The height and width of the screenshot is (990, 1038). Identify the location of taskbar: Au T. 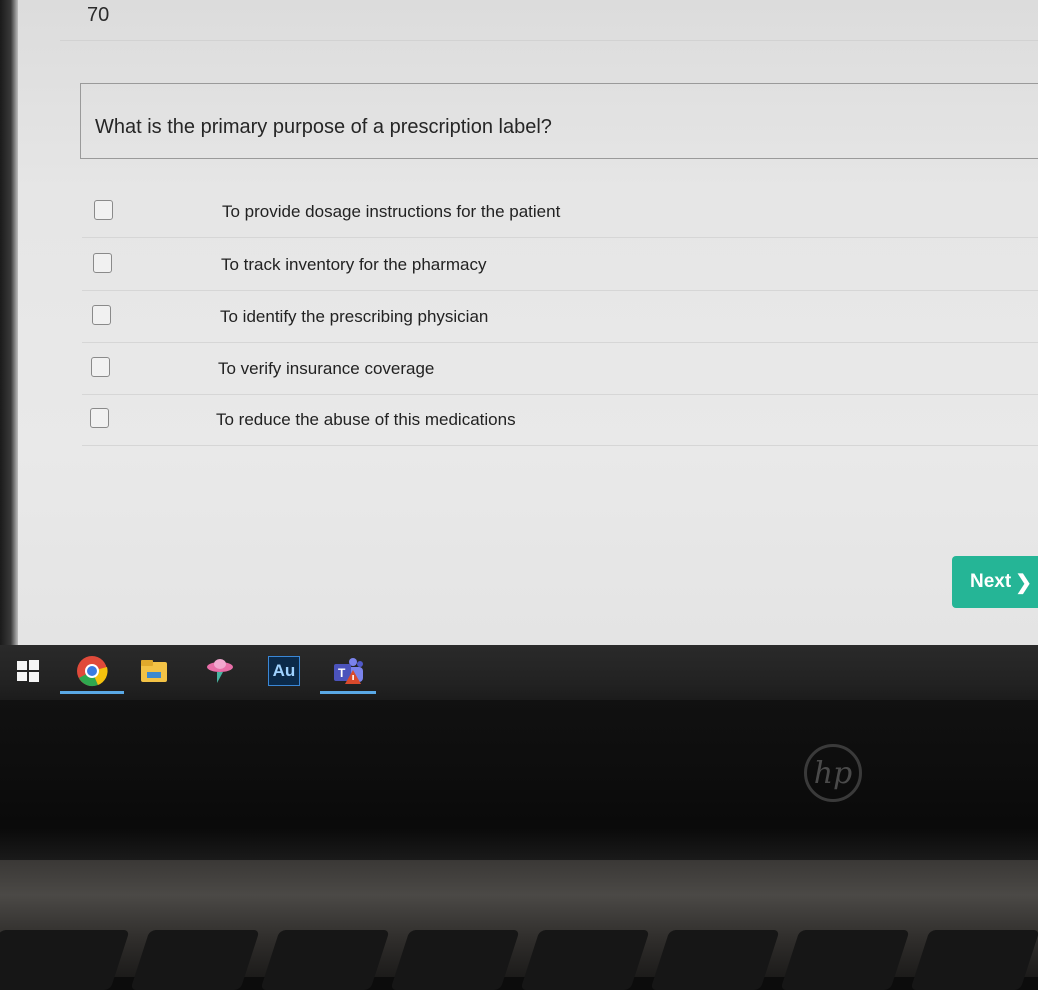
(519, 672).